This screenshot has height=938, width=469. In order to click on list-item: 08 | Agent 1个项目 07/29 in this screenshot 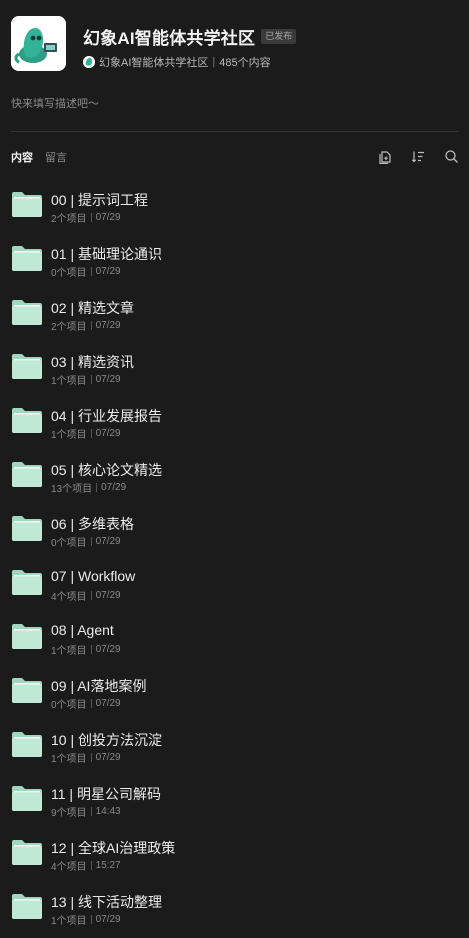, I will do `click(236, 643)`.